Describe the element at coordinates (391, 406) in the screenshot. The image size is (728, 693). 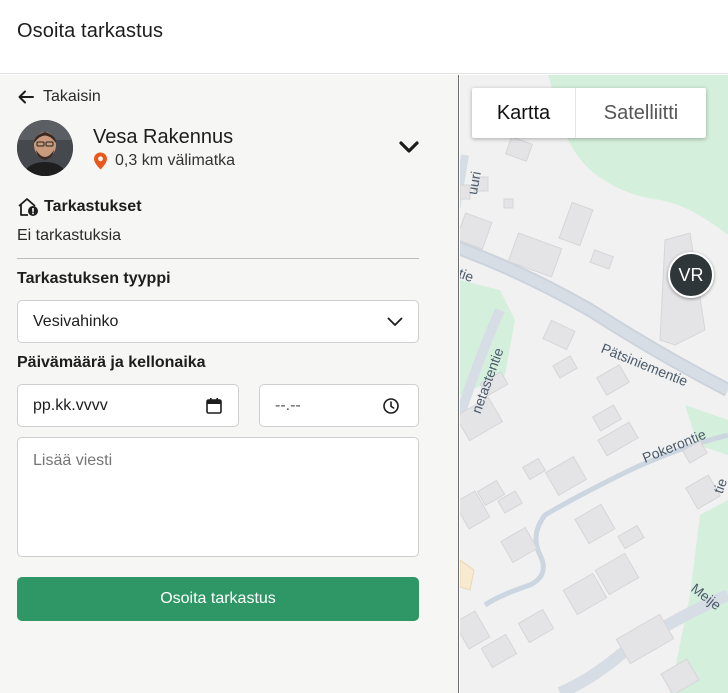
I see `clock-icon` at that location.